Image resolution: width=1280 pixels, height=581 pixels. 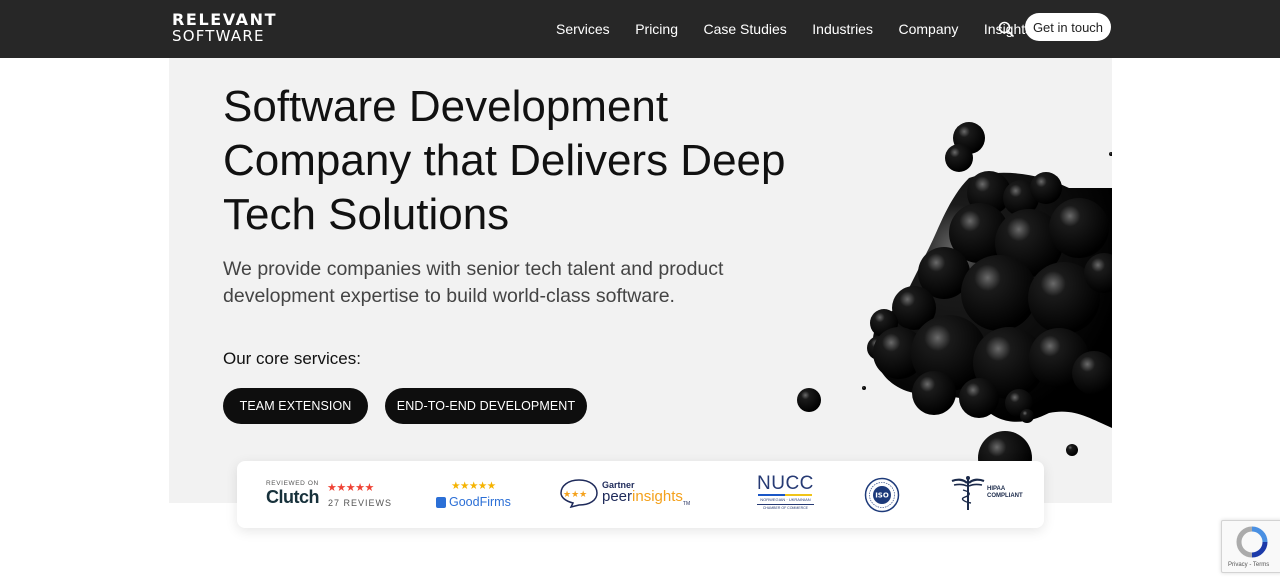 I want to click on relevant-software-logo: RELEVANT SOFTWARE, so click(x=224, y=28).